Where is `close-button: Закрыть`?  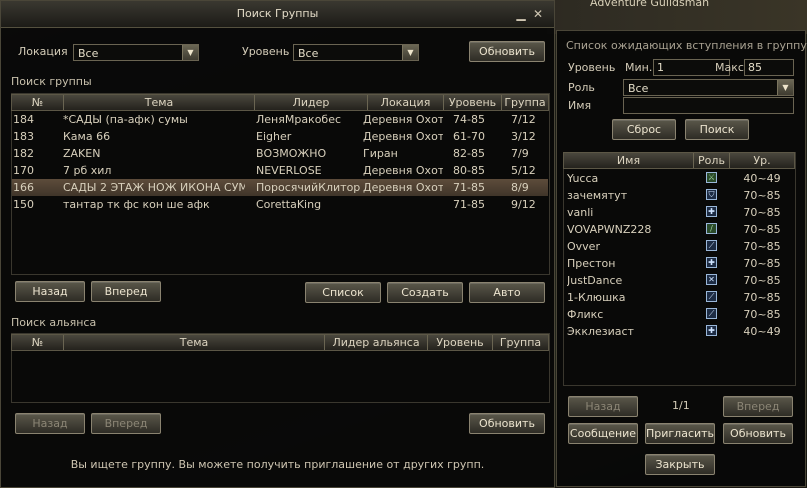 close-button: Закрыть is located at coordinates (680, 464).